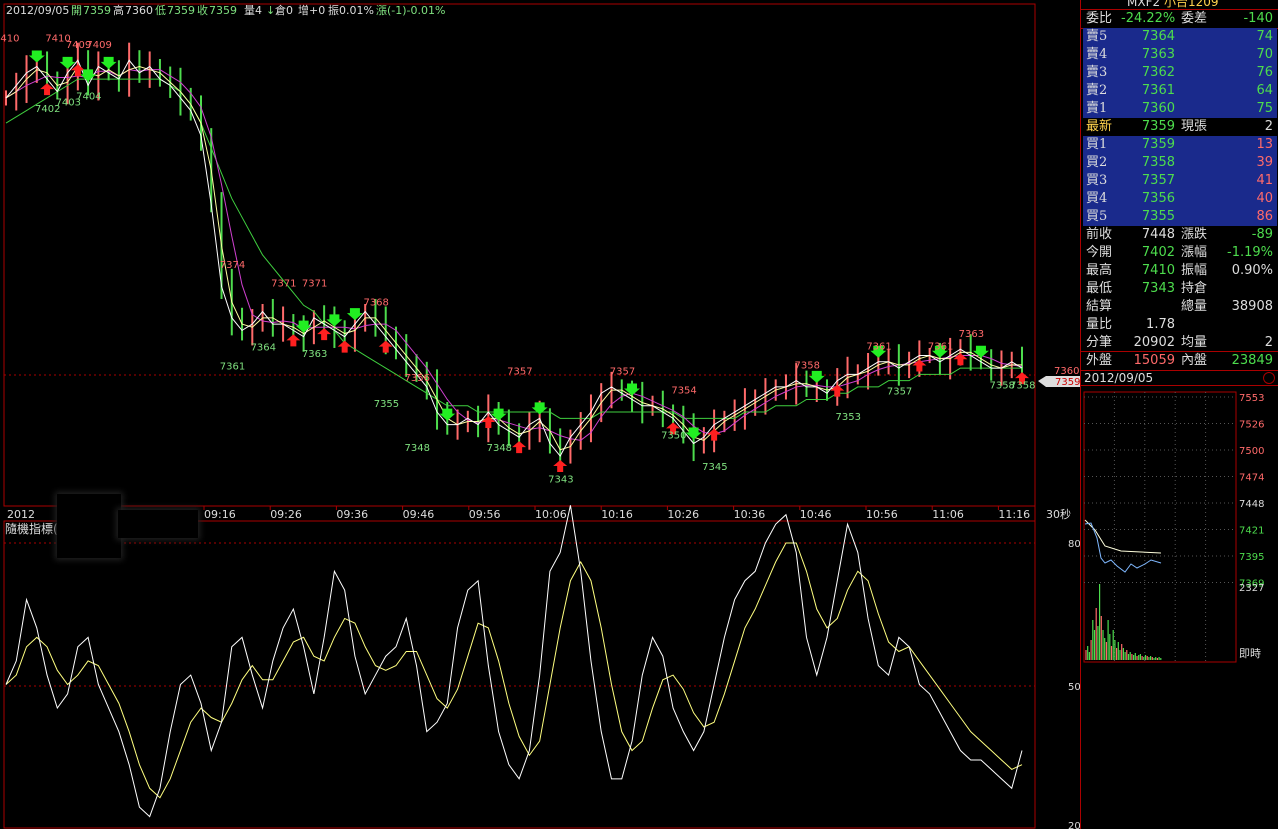 The height and width of the screenshot is (829, 1278). I want to click on stat-row: 前收 7448 漲跌 -89, so click(1180, 235).